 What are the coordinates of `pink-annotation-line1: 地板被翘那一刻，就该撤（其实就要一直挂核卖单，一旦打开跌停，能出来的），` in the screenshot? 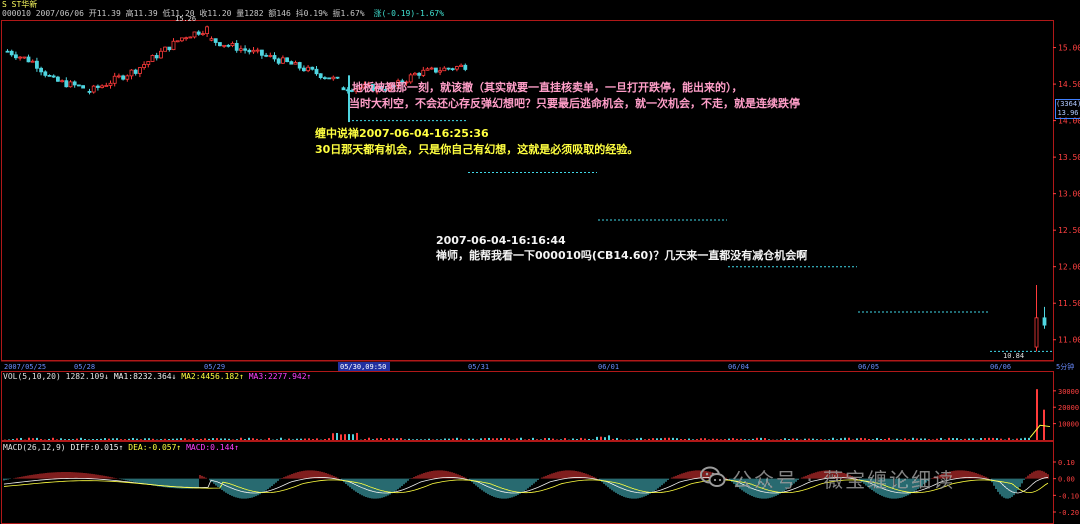 It's located at (547, 87).